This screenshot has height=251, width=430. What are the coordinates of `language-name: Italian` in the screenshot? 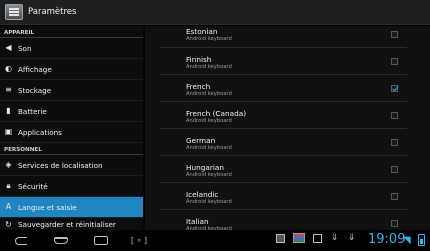 It's located at (197, 221).